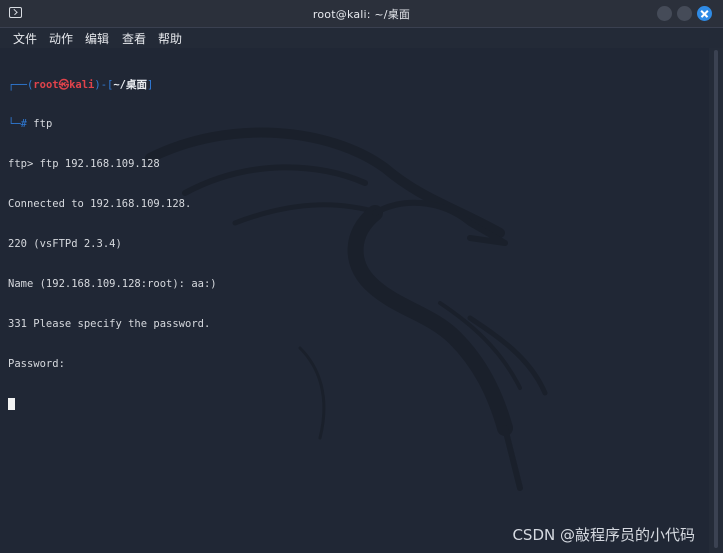 This screenshot has height=553, width=723. What do you see at coordinates (684, 13) in the screenshot?
I see `maximize-icon` at bounding box center [684, 13].